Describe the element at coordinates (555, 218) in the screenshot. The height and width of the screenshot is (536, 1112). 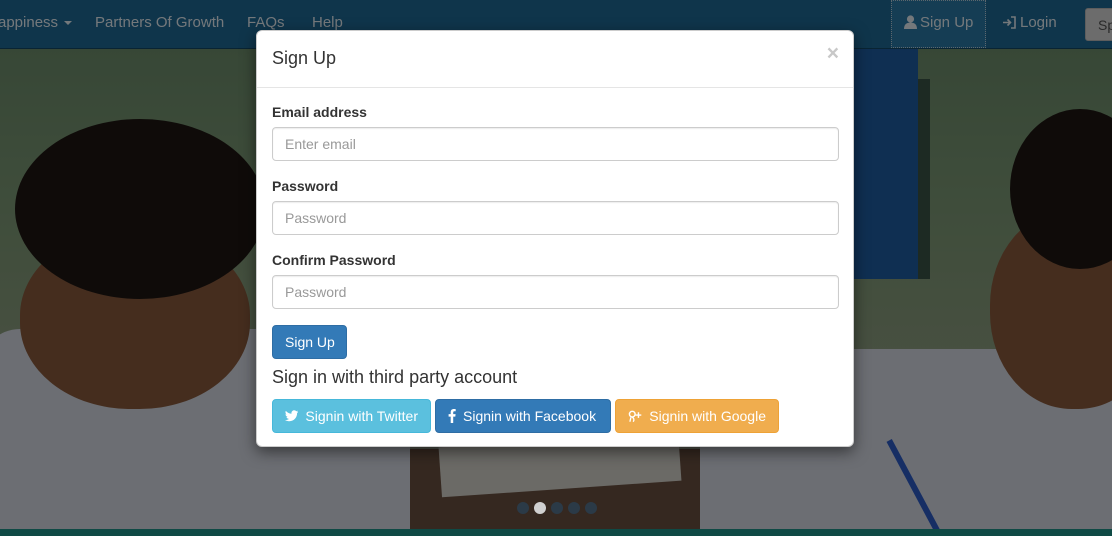
I see `password-field` at that location.